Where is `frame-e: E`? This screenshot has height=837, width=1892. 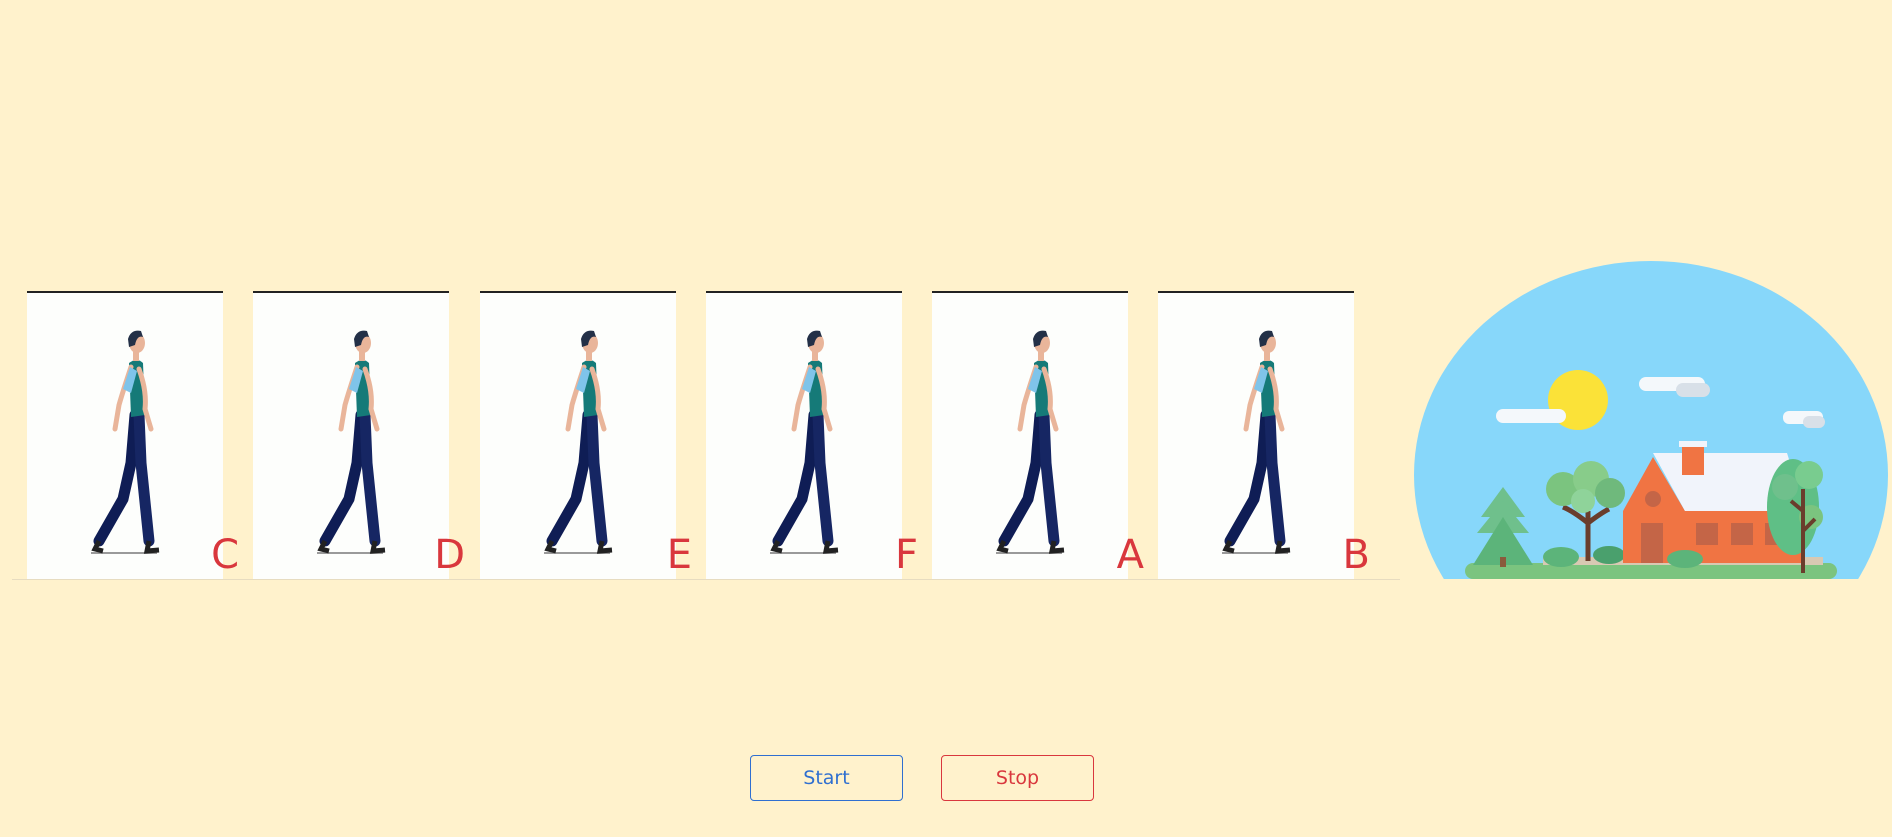
frame-e: E is located at coordinates (586, 435).